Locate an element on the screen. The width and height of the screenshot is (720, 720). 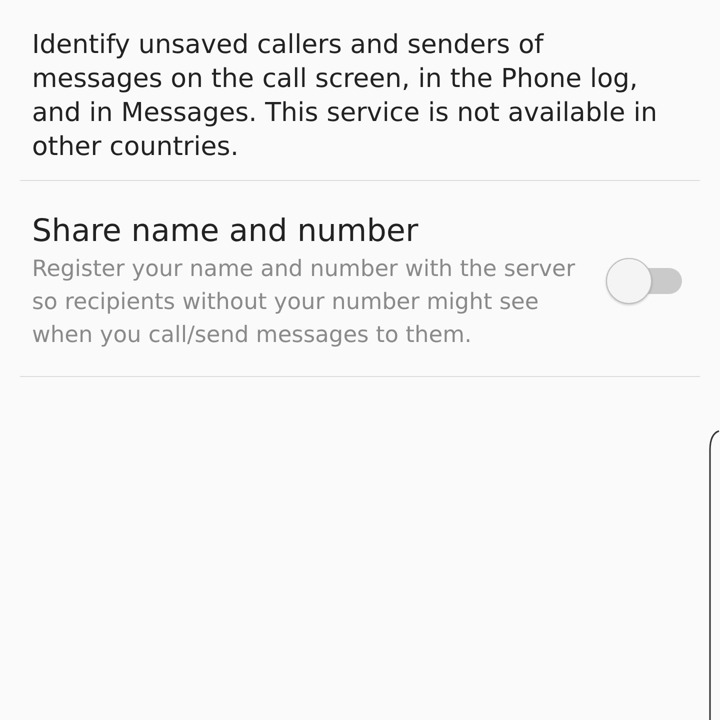
toggle-switch is located at coordinates (644, 281).